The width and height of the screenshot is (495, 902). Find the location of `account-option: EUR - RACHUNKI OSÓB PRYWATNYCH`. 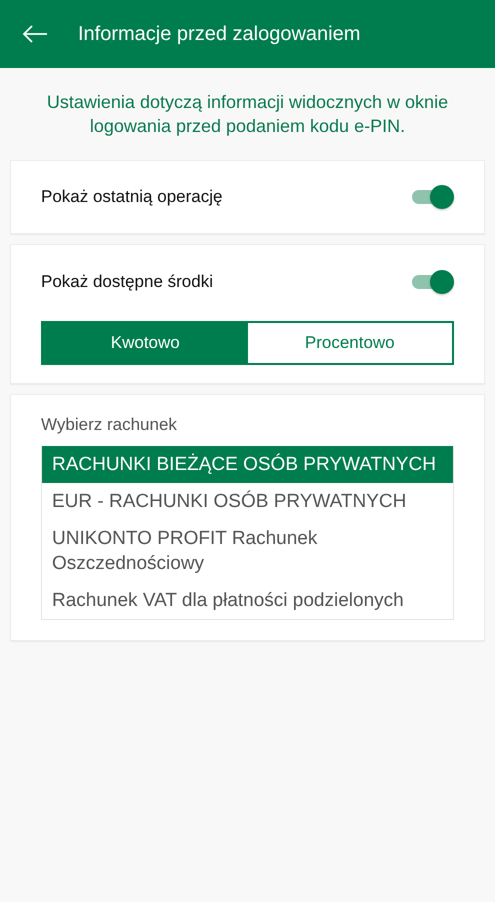

account-option: EUR - RACHUNKI OSÓB PRYWATNYCH is located at coordinates (247, 501).